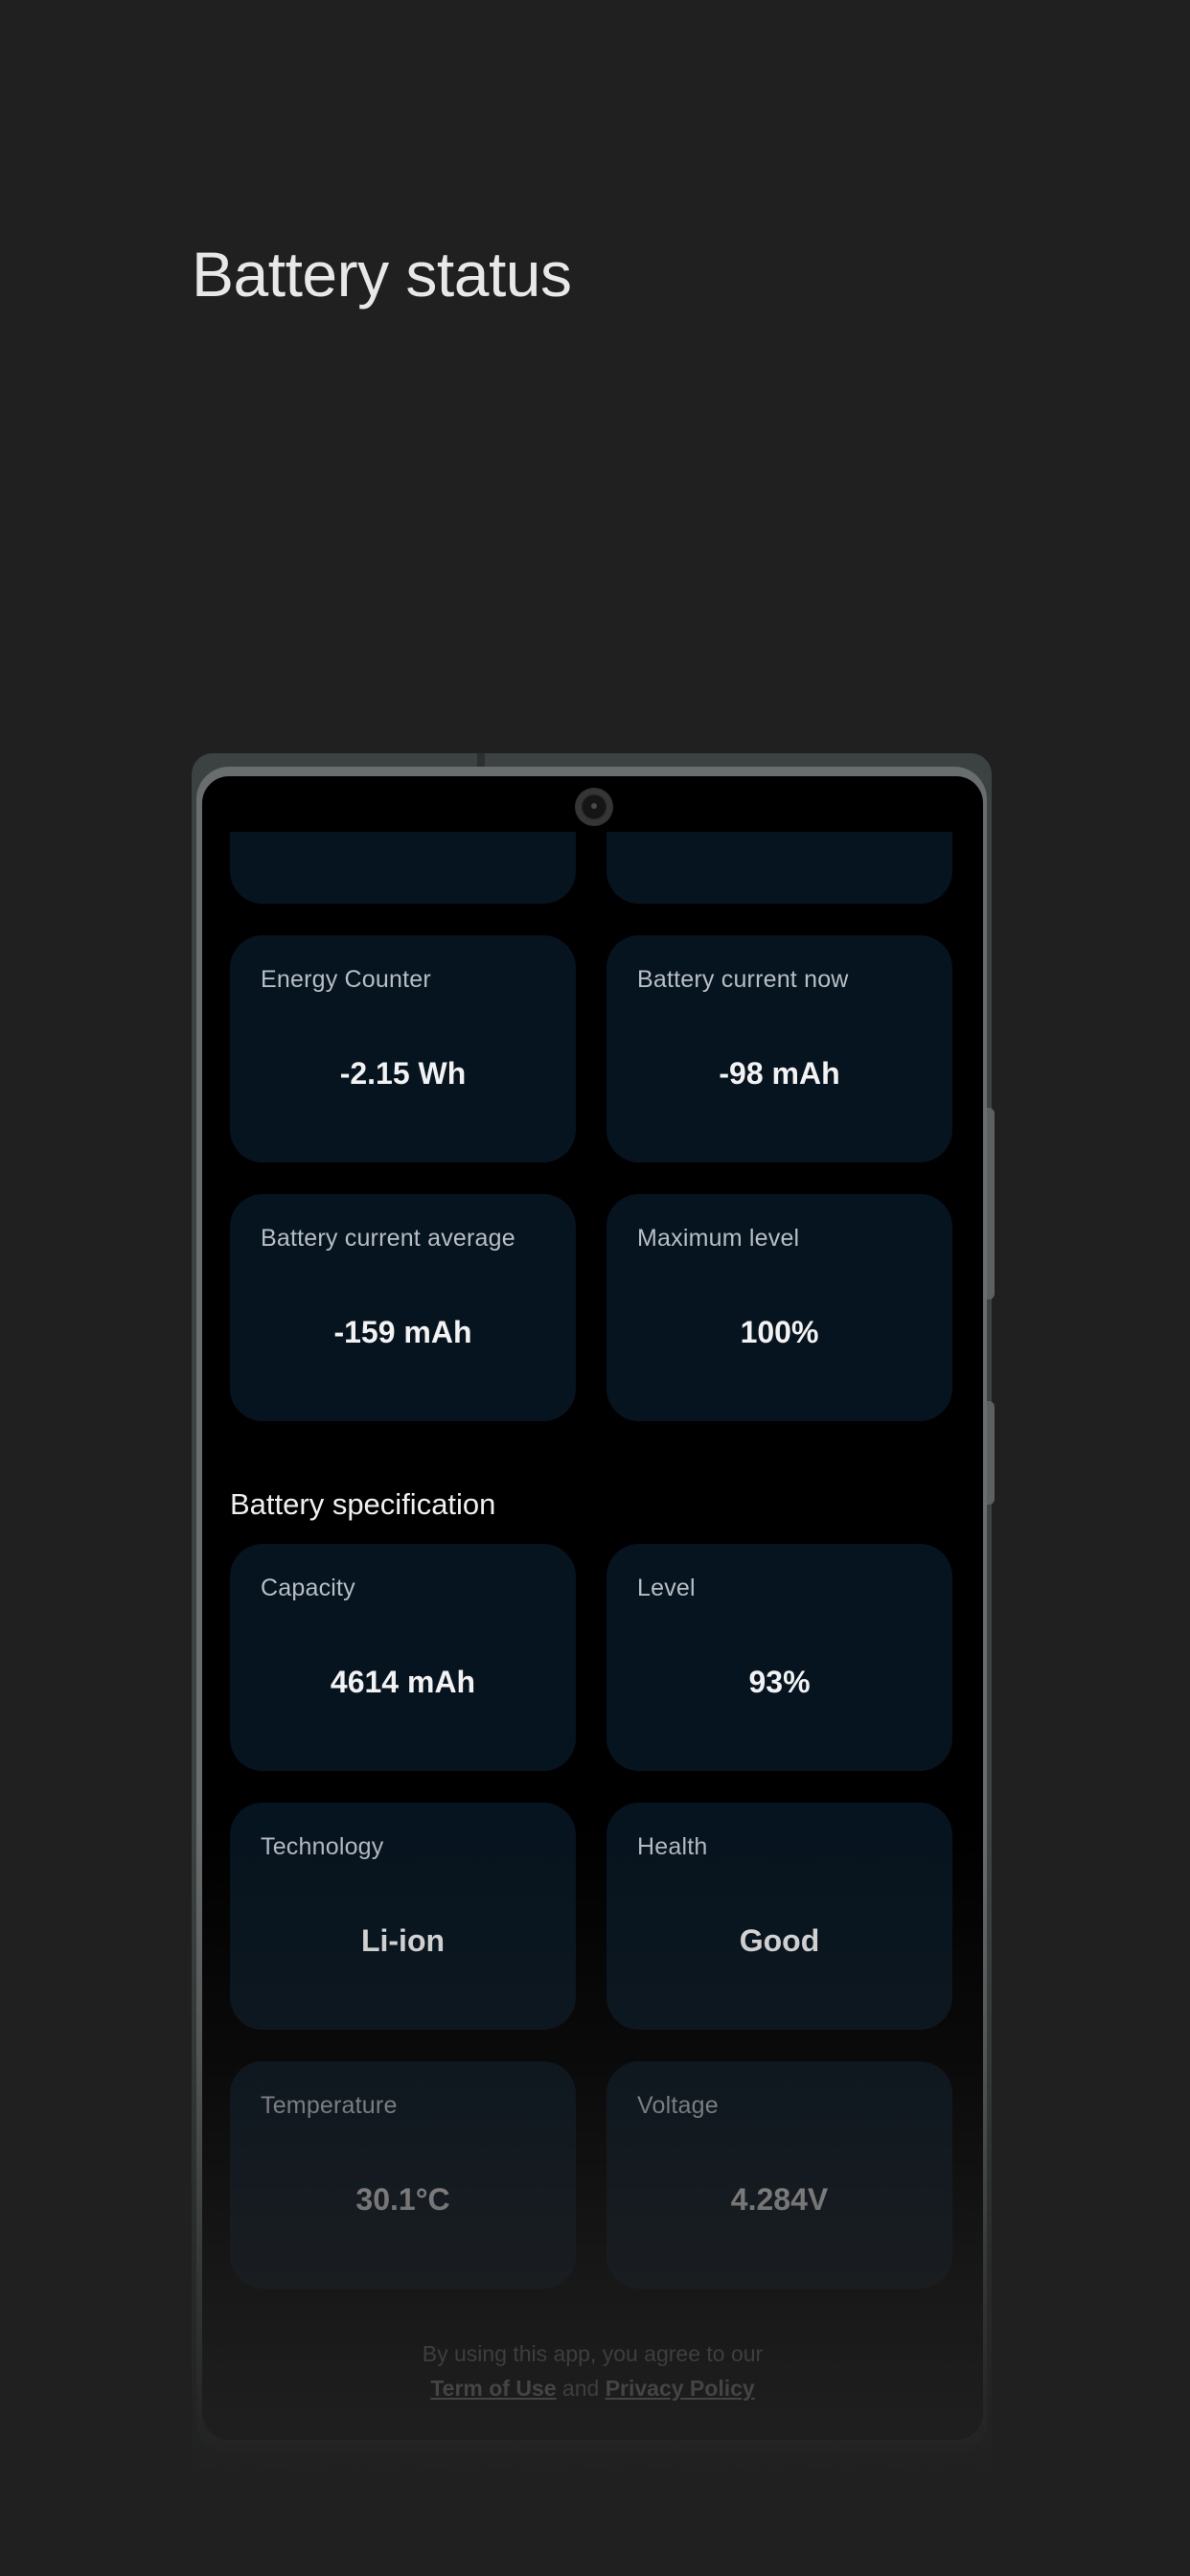 This screenshot has width=1190, height=2576. Describe the element at coordinates (678, 2105) in the screenshot. I see `card-label: Voltage` at that location.